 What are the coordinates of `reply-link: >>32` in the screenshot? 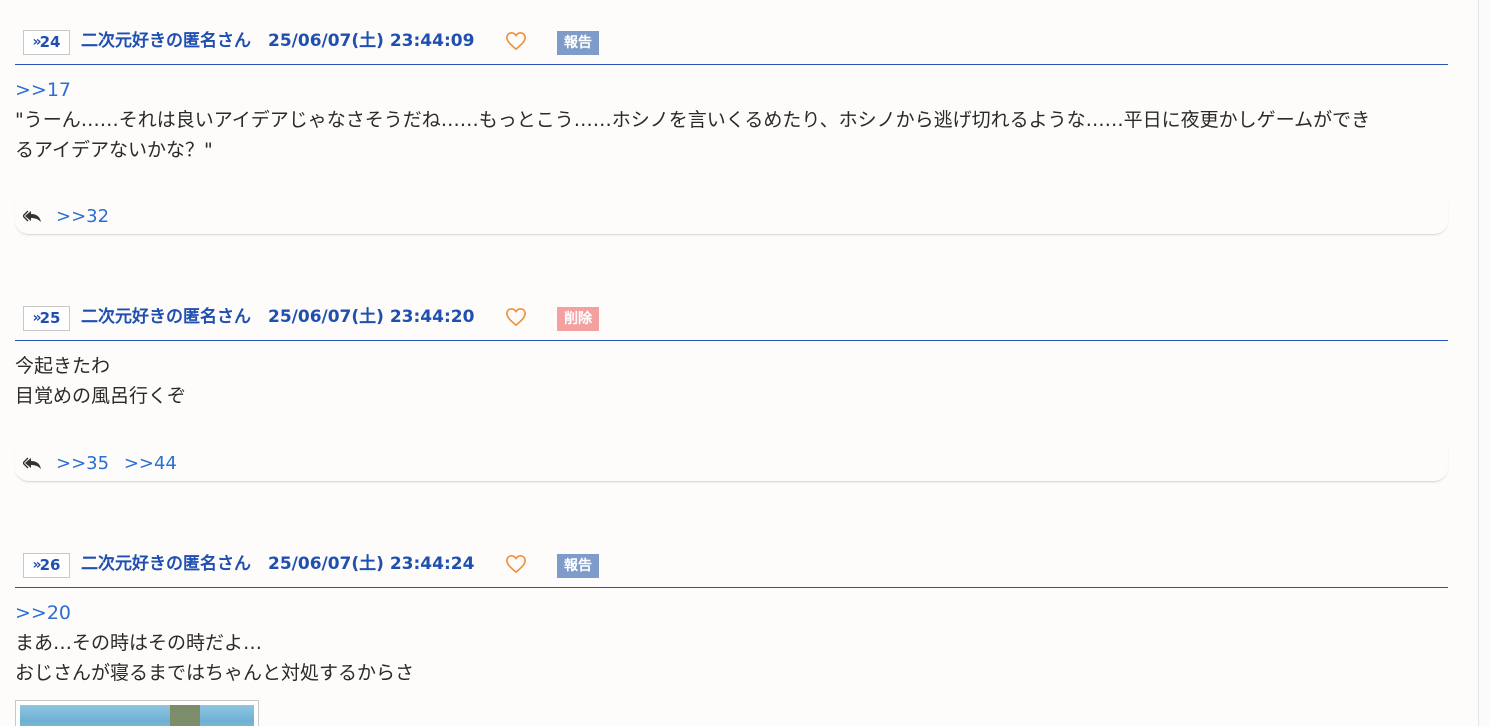 It's located at (82, 216).